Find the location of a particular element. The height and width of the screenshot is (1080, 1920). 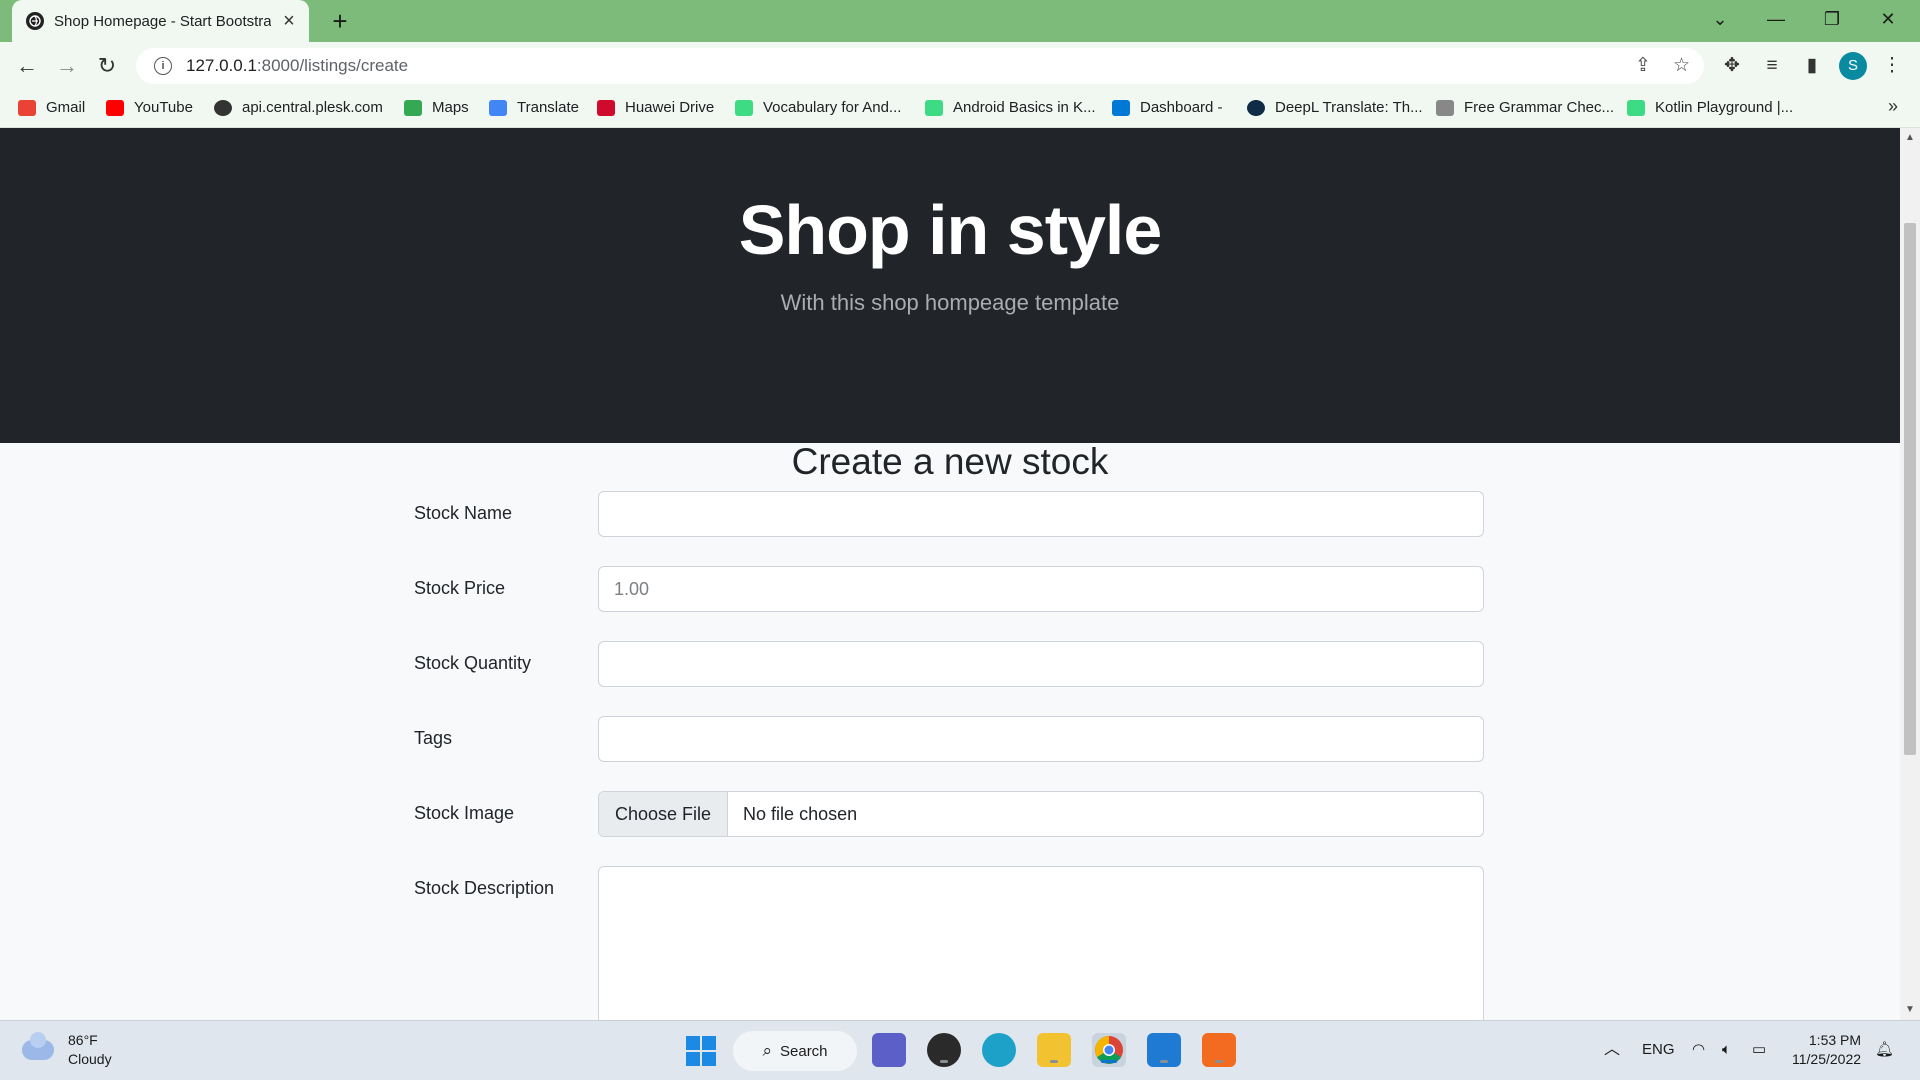

profile-avatar: S is located at coordinates (1853, 66).